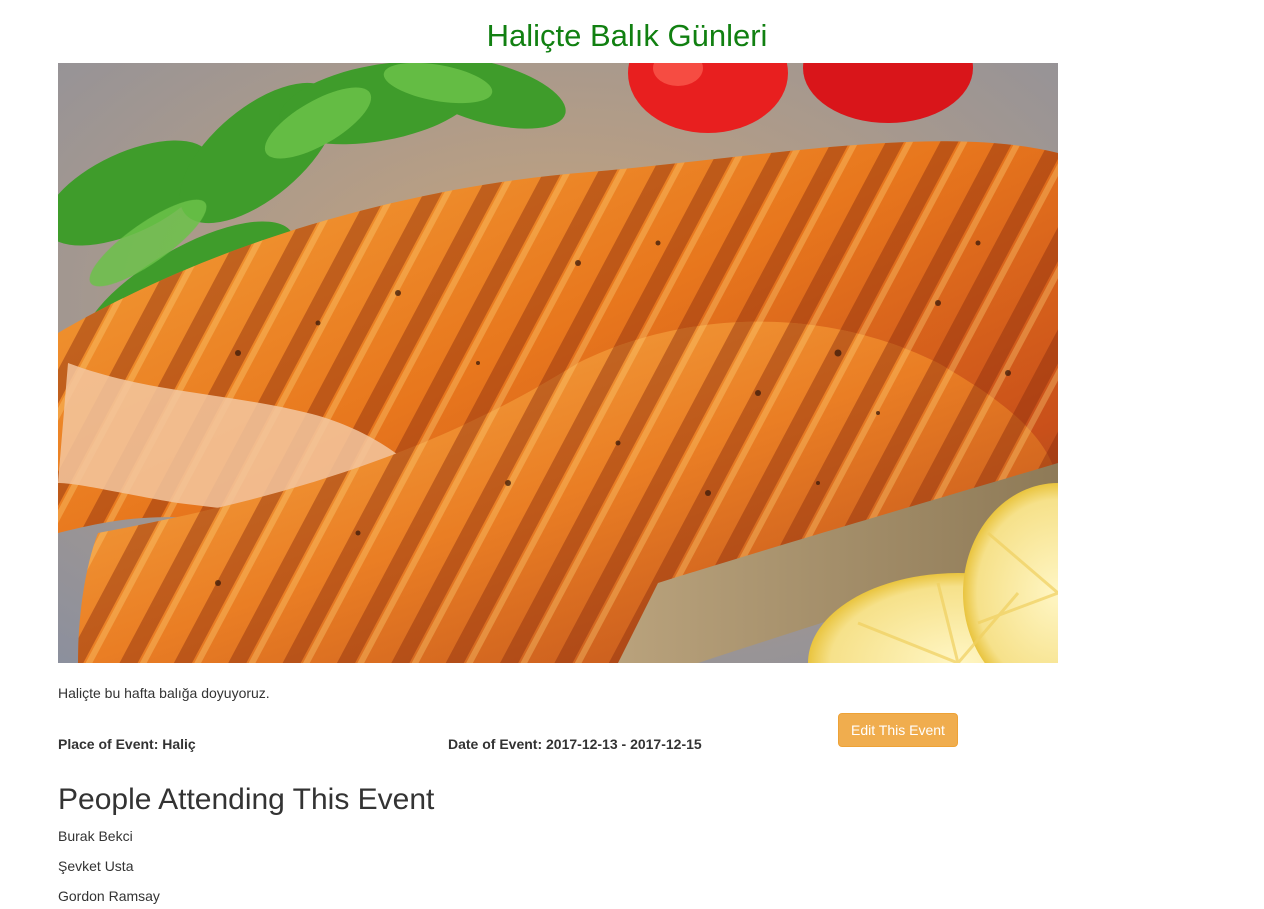 This screenshot has width=1264, height=909. What do you see at coordinates (898, 730) in the screenshot?
I see `edit-event-button: Edit This Event` at bounding box center [898, 730].